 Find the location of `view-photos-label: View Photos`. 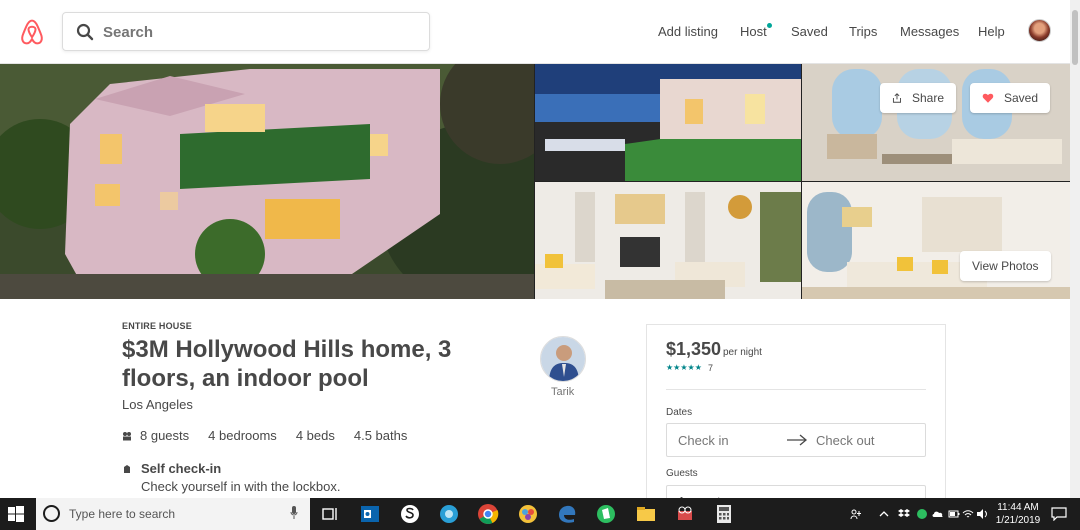

view-photos-label: View Photos is located at coordinates (1005, 266).